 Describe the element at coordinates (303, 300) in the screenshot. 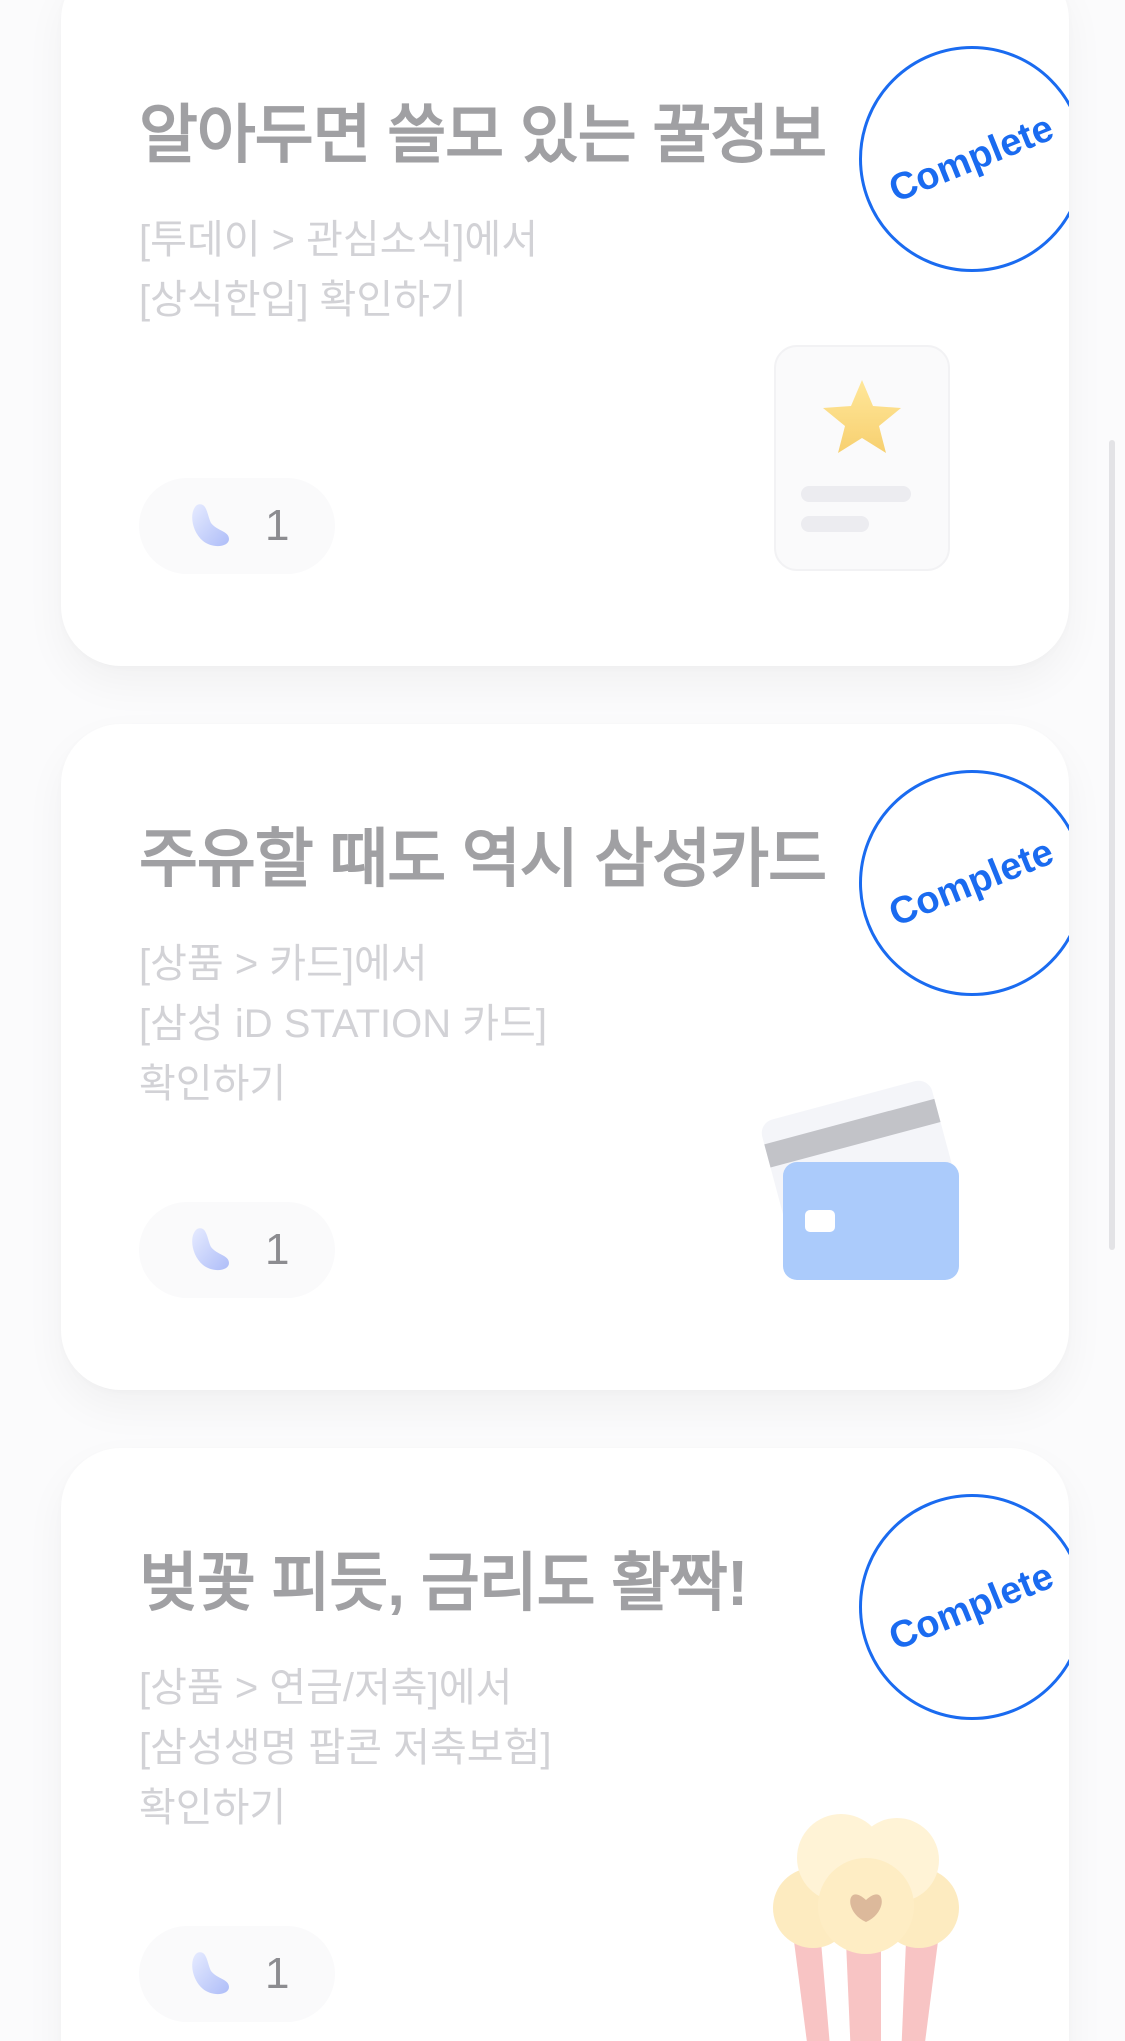

I see `mission-description-line: [상식한입] 확인하기` at that location.